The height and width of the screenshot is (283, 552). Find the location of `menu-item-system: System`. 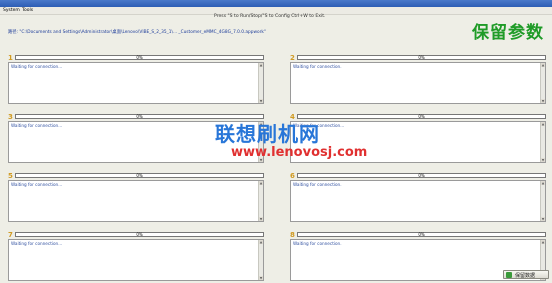

menu-item-system: System is located at coordinates (11, 10).